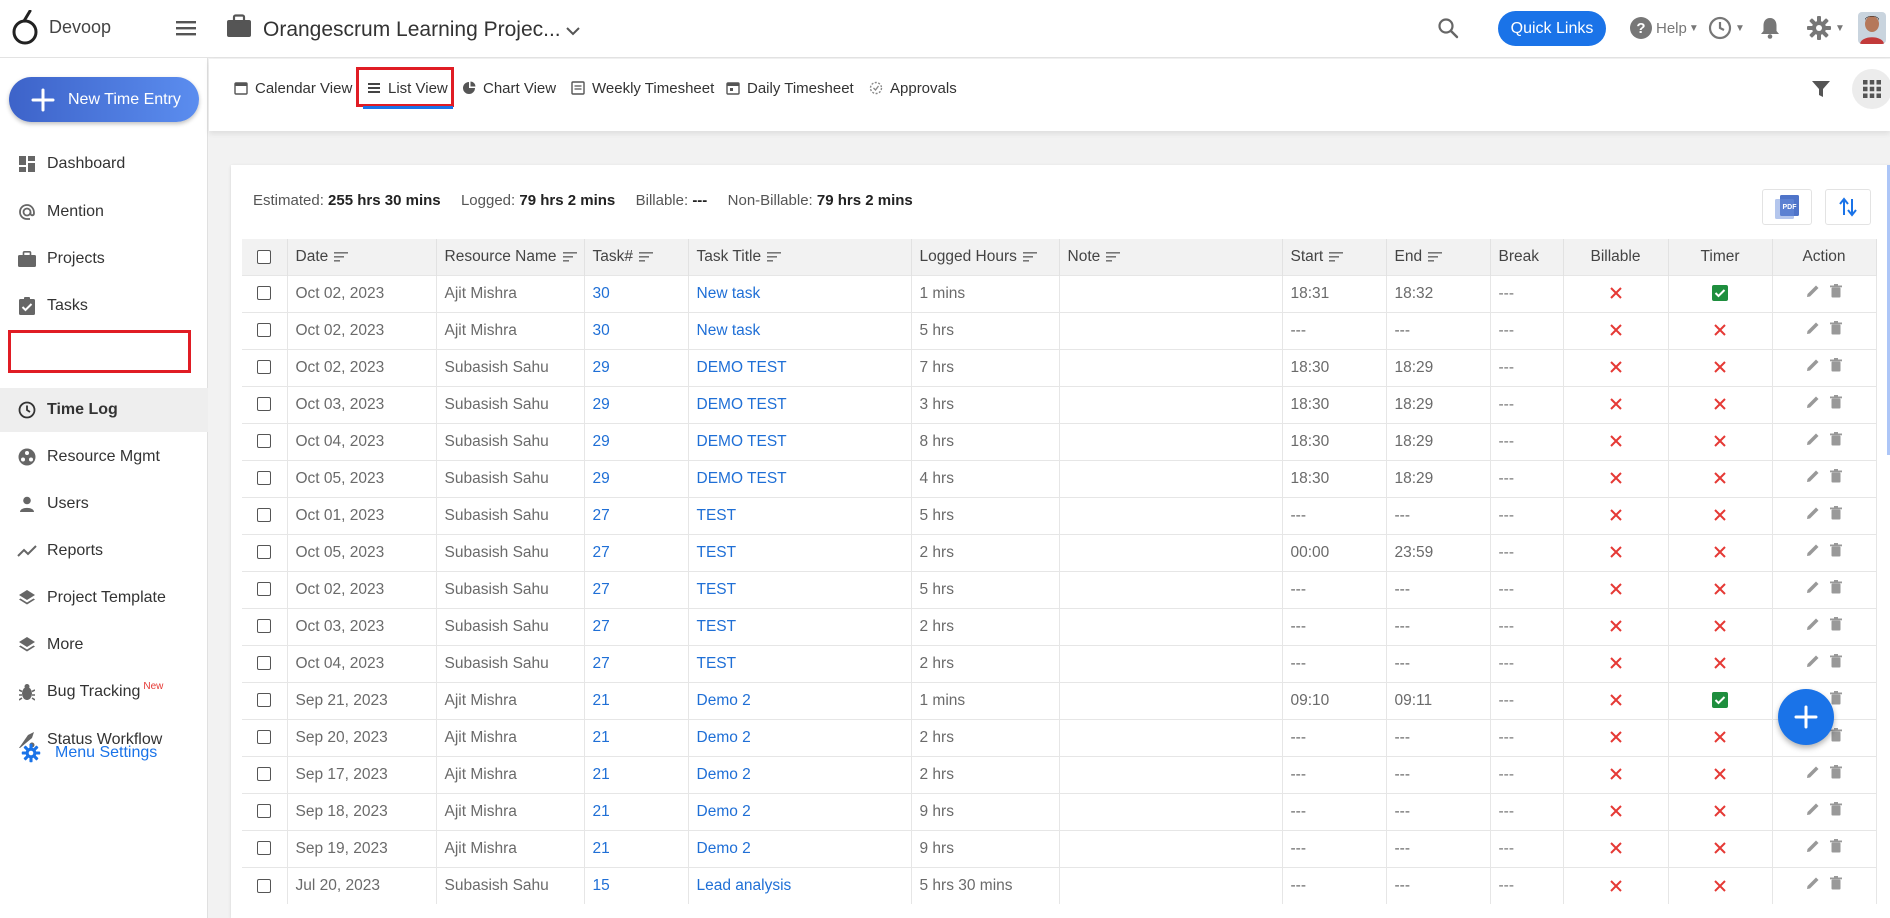 This screenshot has width=1890, height=918. What do you see at coordinates (800, 257) in the screenshot?
I see `column-header-task-title: Task Title` at bounding box center [800, 257].